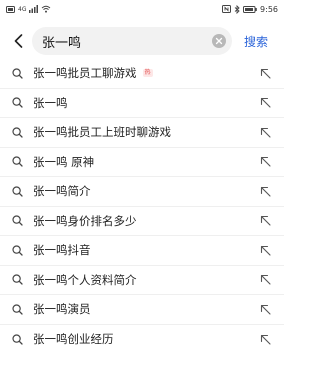 The width and height of the screenshot is (320, 369). I want to click on suggestion-item: 张一鸣批员工聊游戏 热, so click(142, 74).